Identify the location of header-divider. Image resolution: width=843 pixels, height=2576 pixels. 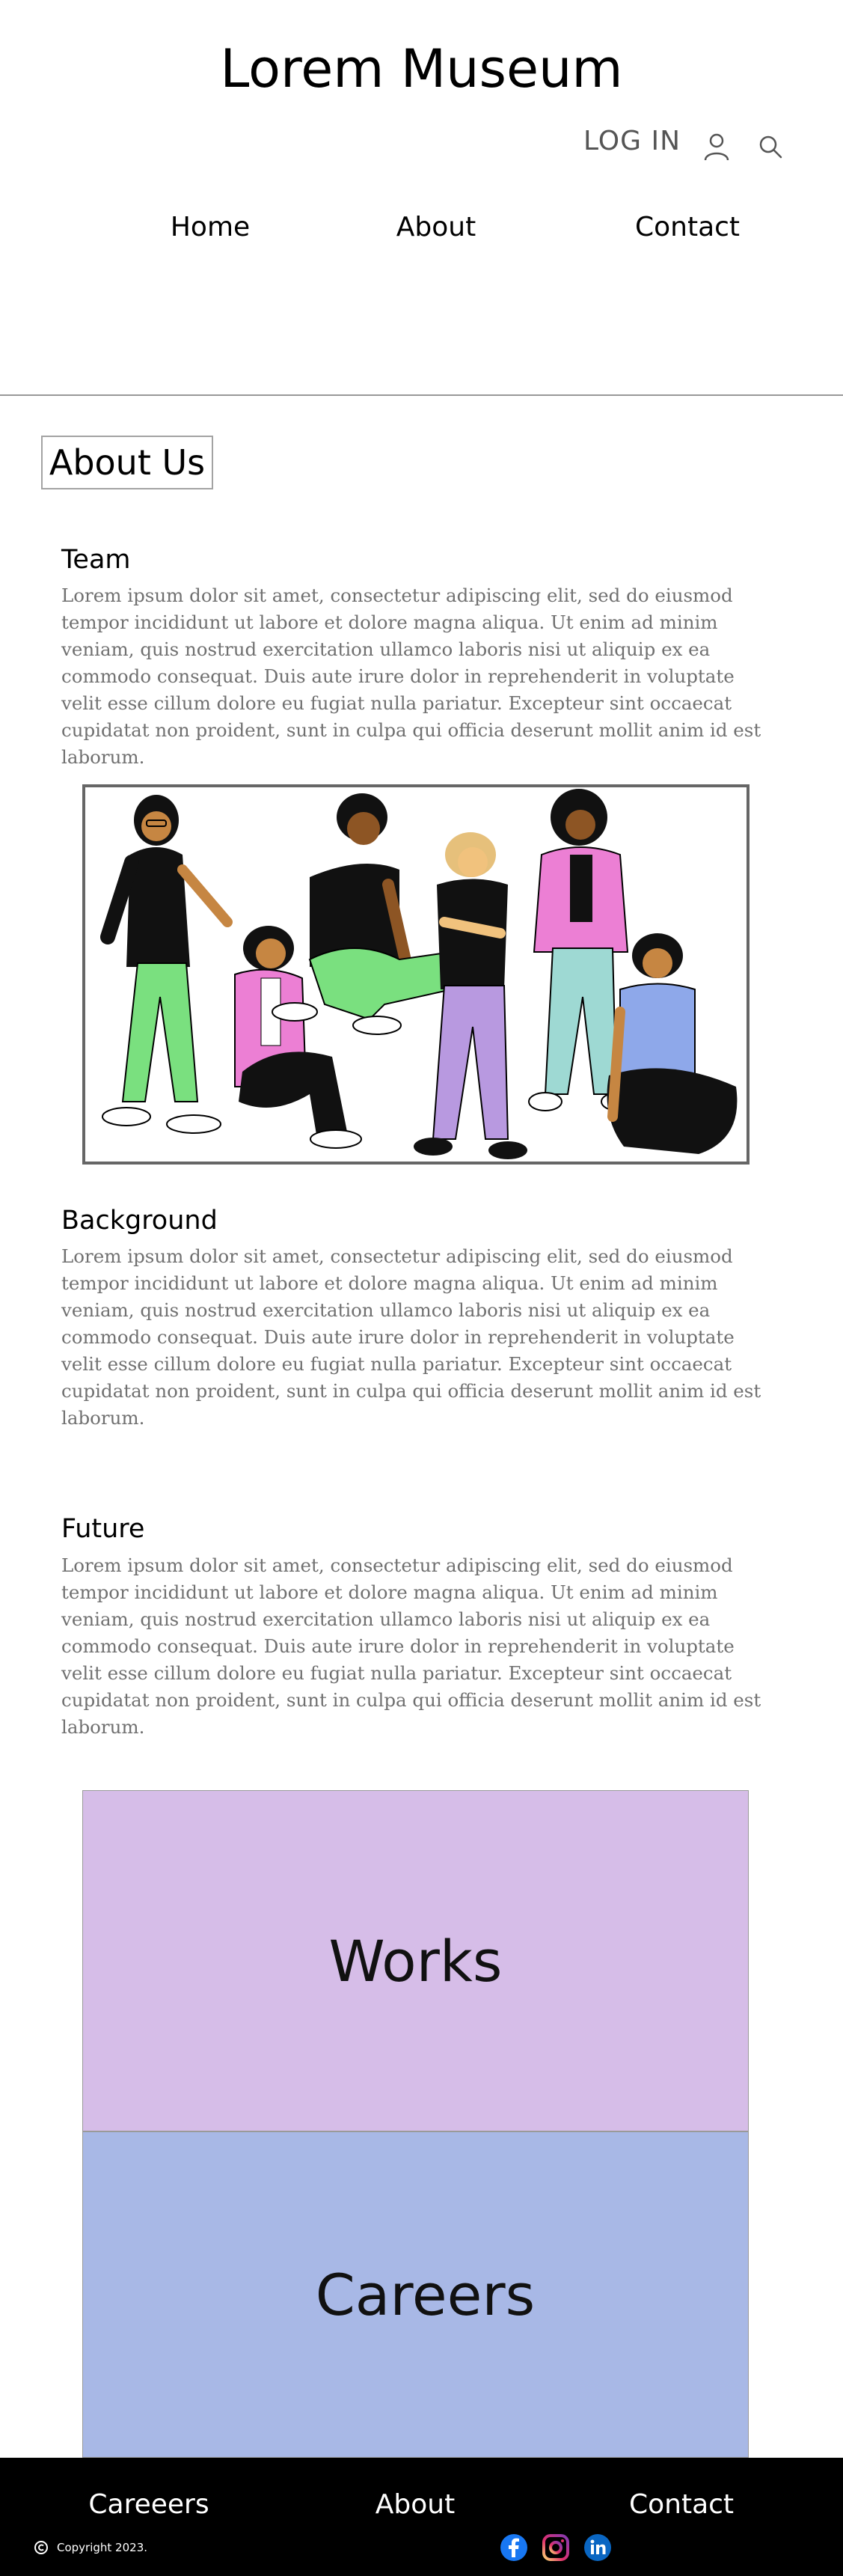
(421, 395).